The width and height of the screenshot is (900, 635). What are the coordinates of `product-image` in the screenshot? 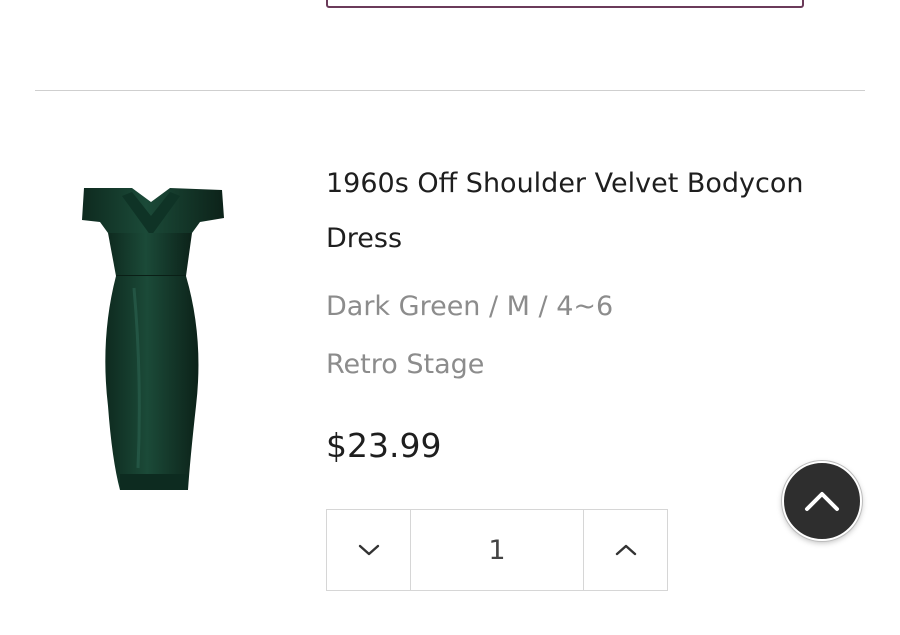 It's located at (151, 337).